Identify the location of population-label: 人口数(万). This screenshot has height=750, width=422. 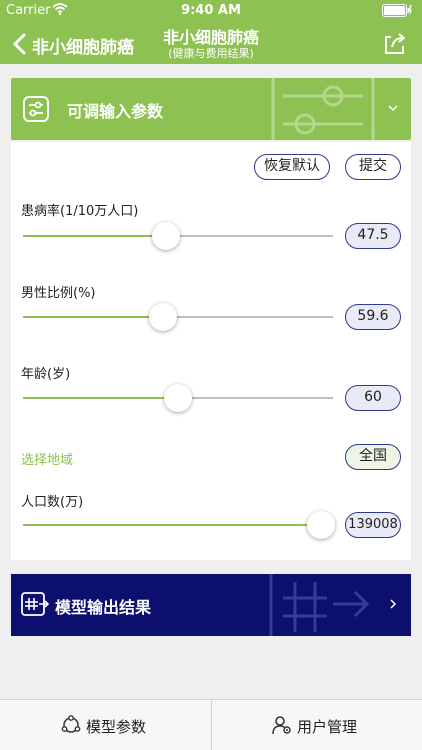
(52, 502).